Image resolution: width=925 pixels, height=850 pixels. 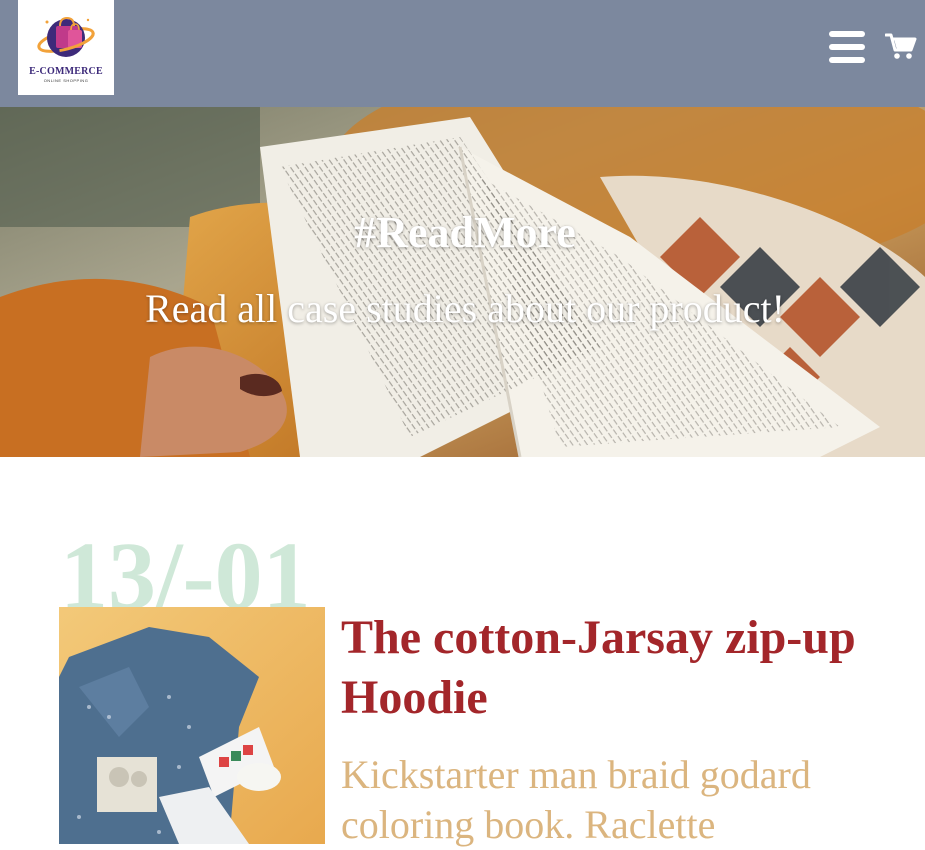 I want to click on hero-subtitle: Read all case studies about our product!, so click(x=465, y=308).